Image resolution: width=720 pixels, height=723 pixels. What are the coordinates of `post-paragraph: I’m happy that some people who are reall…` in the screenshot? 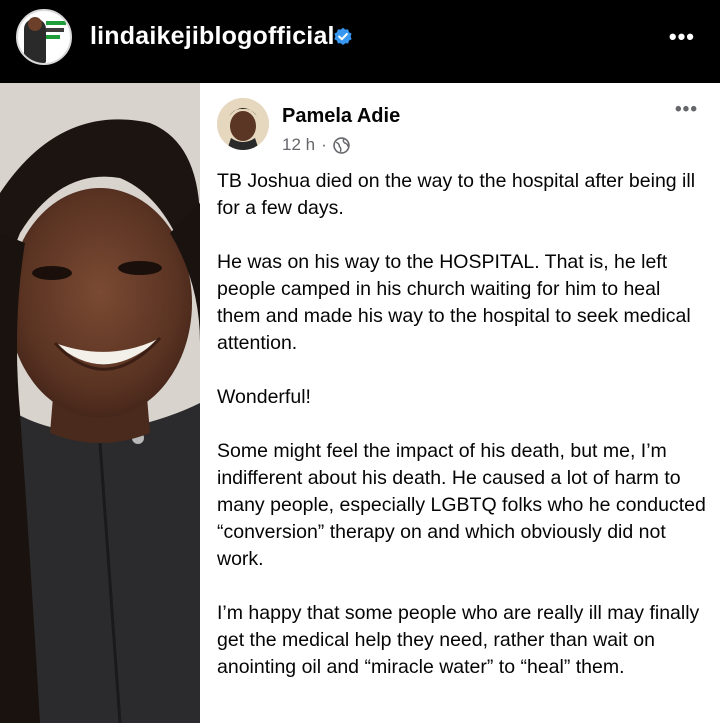 It's located at (458, 640).